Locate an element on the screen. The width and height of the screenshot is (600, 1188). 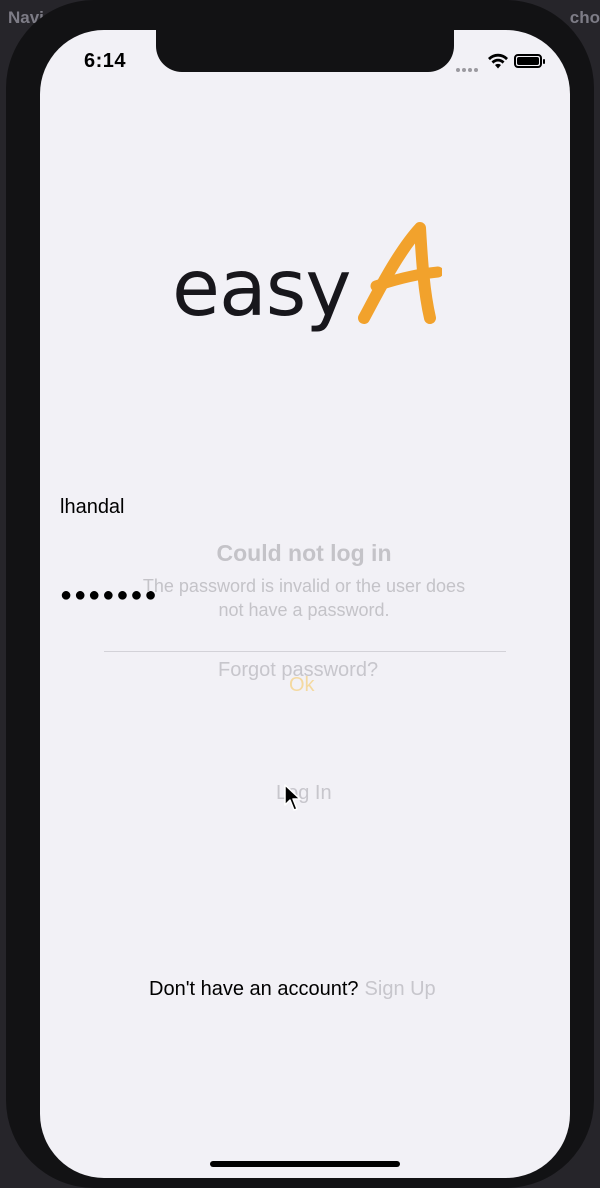
easya-logo: easy is located at coordinates (307, 282).